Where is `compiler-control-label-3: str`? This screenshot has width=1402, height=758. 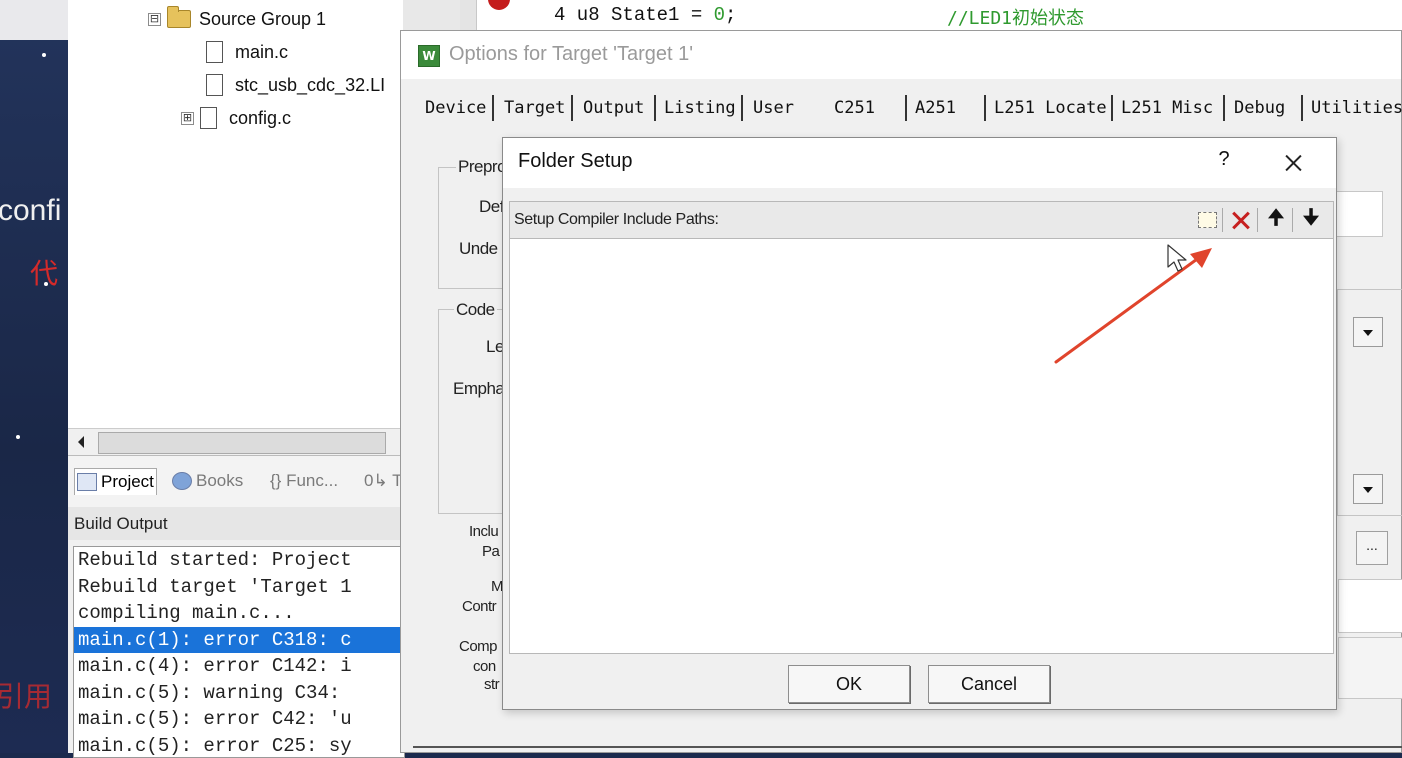 compiler-control-label-3: str is located at coordinates (491, 684).